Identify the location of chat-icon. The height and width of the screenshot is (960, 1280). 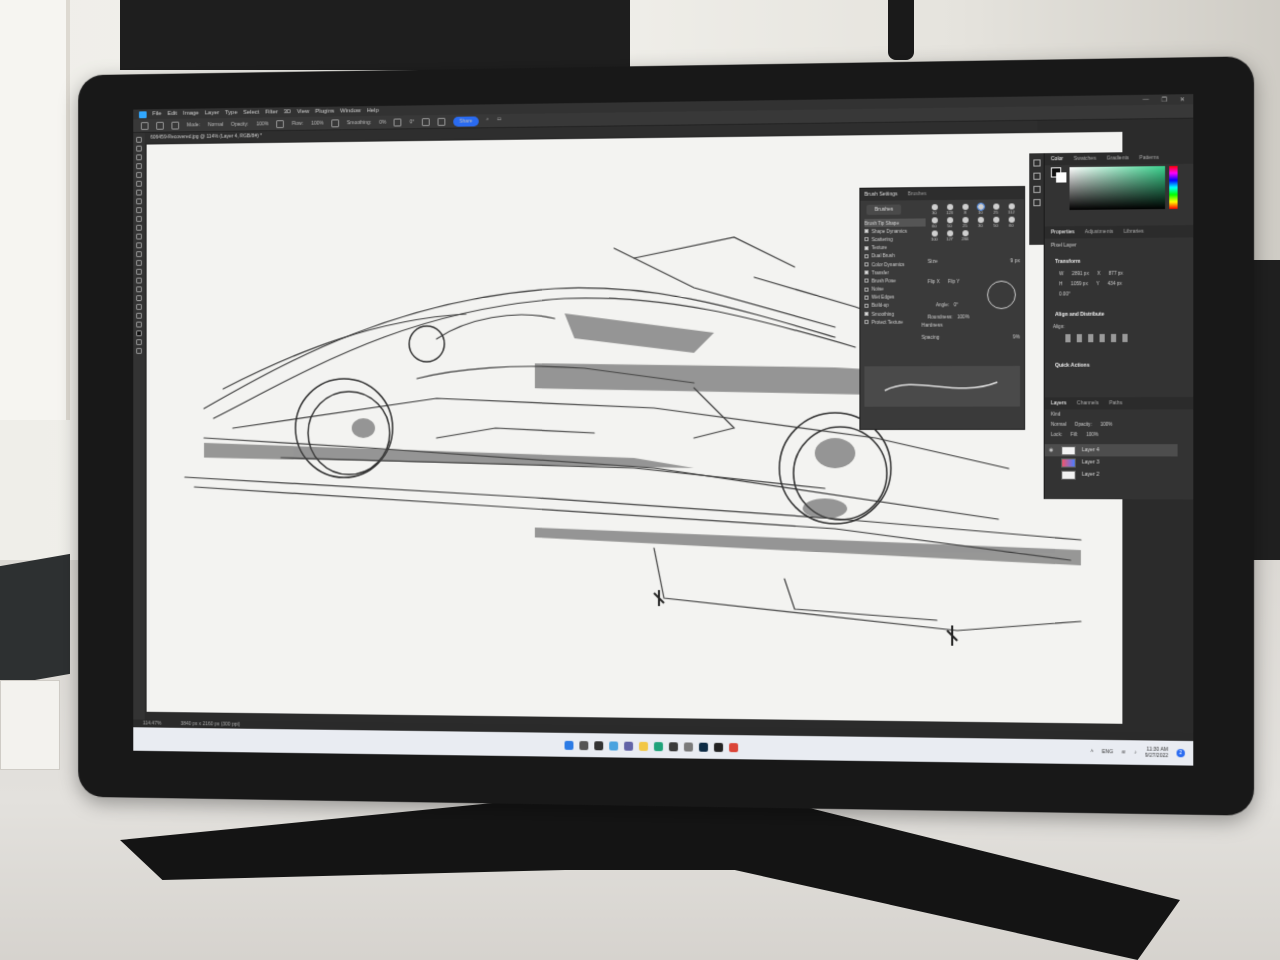
(628, 745).